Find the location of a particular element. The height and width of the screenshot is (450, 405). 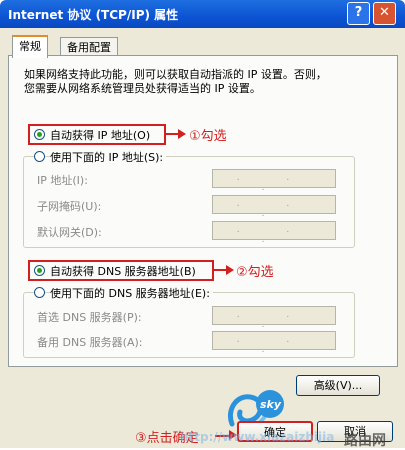

annotation-2: ②勾选 is located at coordinates (255, 272).